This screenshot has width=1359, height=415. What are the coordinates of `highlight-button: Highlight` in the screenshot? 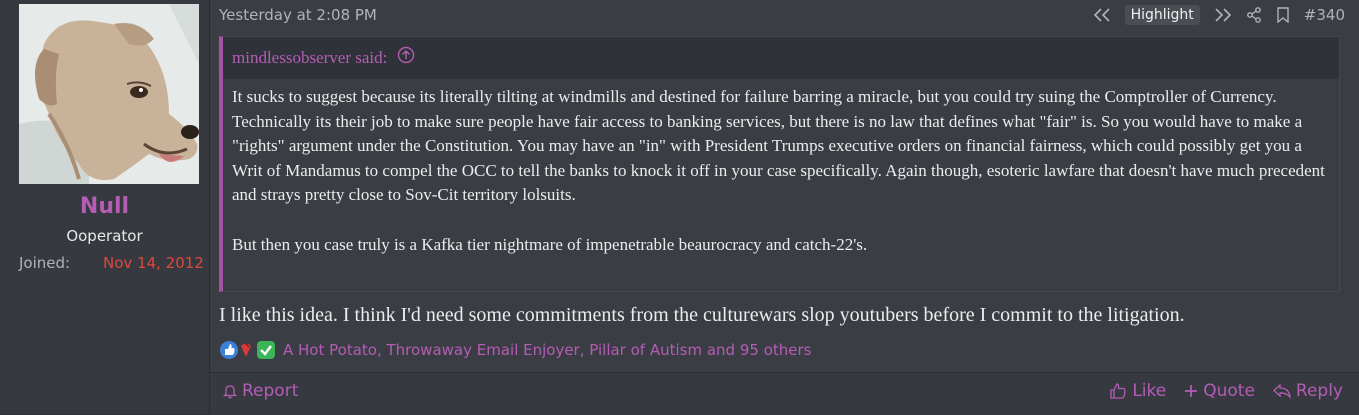 It's located at (1162, 15).